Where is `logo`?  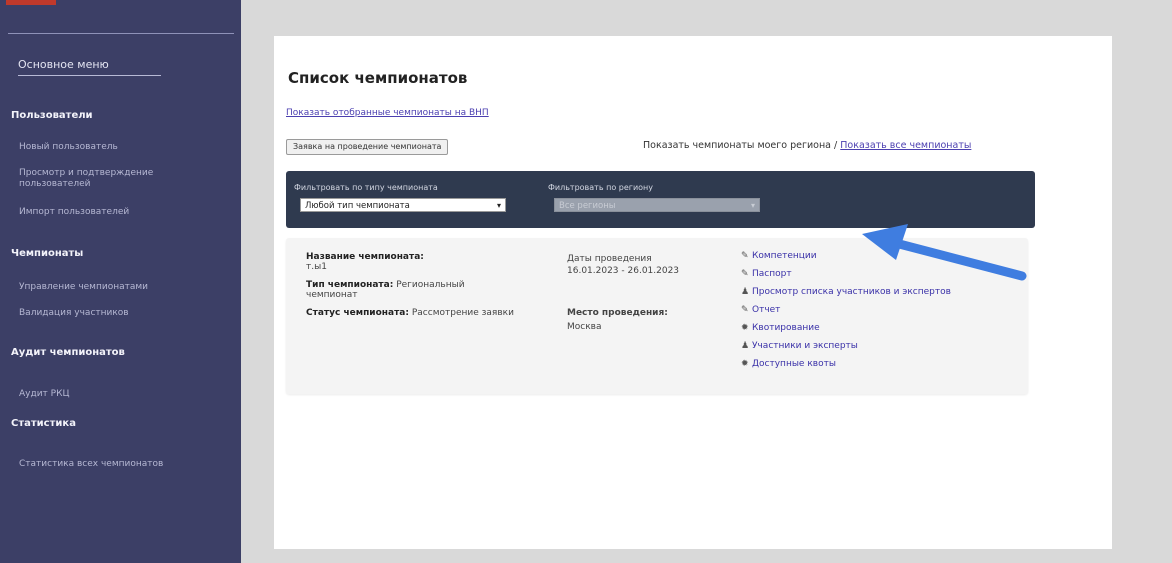 logo is located at coordinates (31, 2).